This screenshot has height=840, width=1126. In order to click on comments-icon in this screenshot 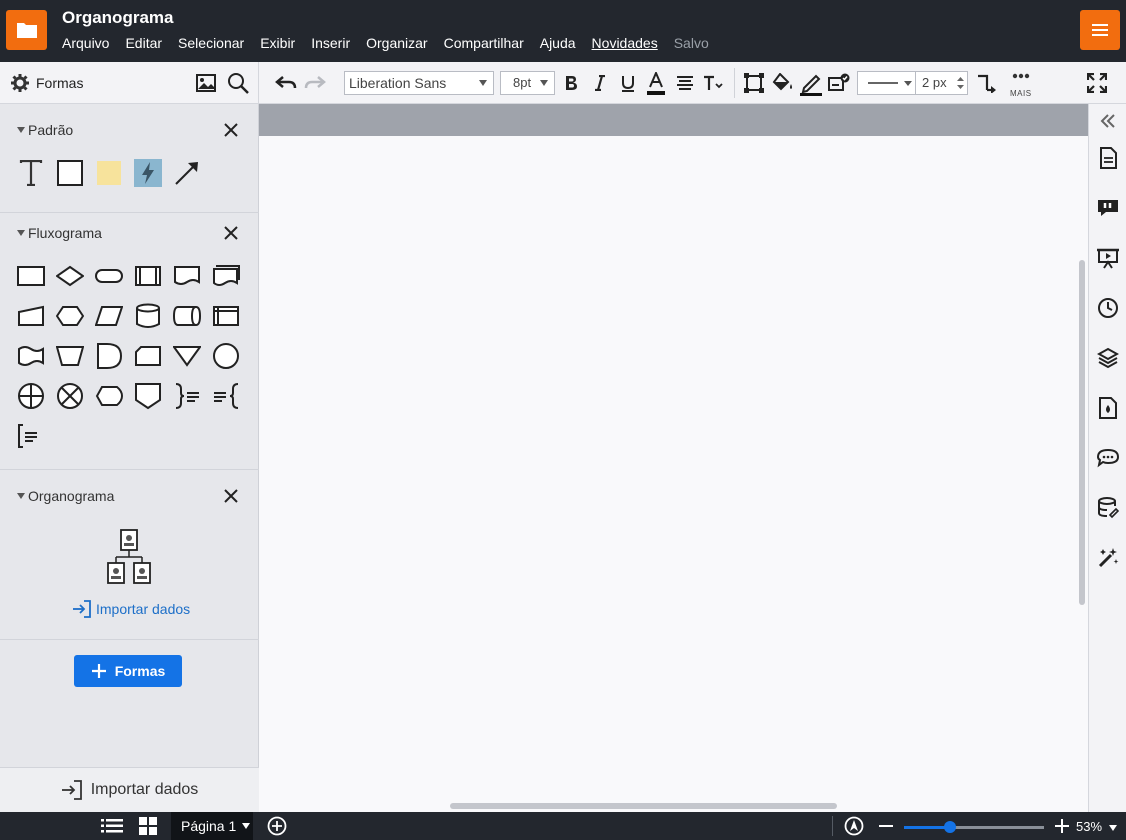, I will do `click(1108, 458)`.